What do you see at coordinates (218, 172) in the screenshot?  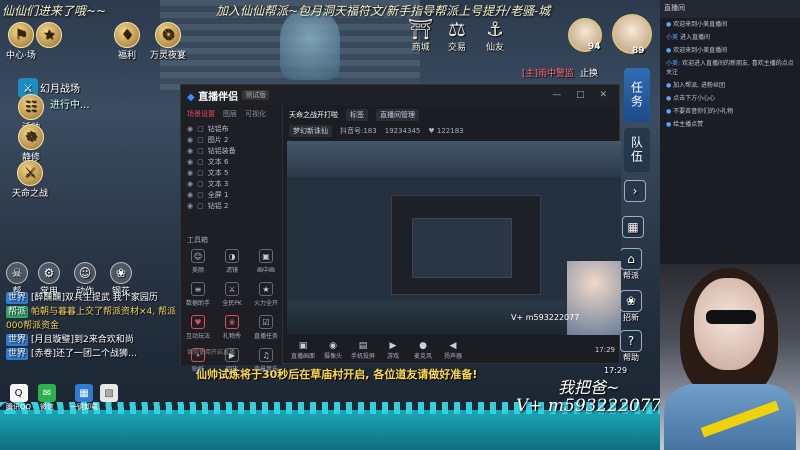 I see `layer-label: 文本 5` at bounding box center [218, 172].